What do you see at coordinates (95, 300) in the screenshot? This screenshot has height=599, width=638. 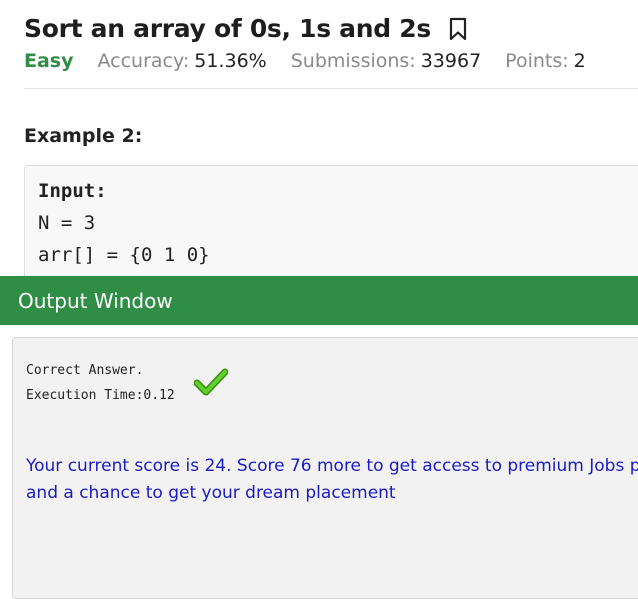 I see `output-window-title: Output Window` at bounding box center [95, 300].